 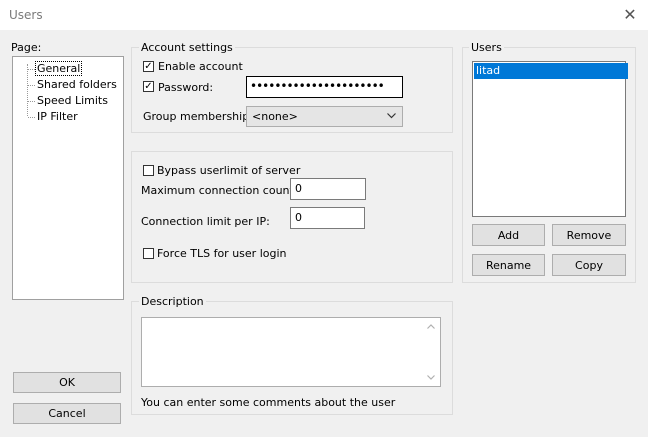 What do you see at coordinates (327, 218) in the screenshot?
I see `connection-limit-per-ip-input: 0` at bounding box center [327, 218].